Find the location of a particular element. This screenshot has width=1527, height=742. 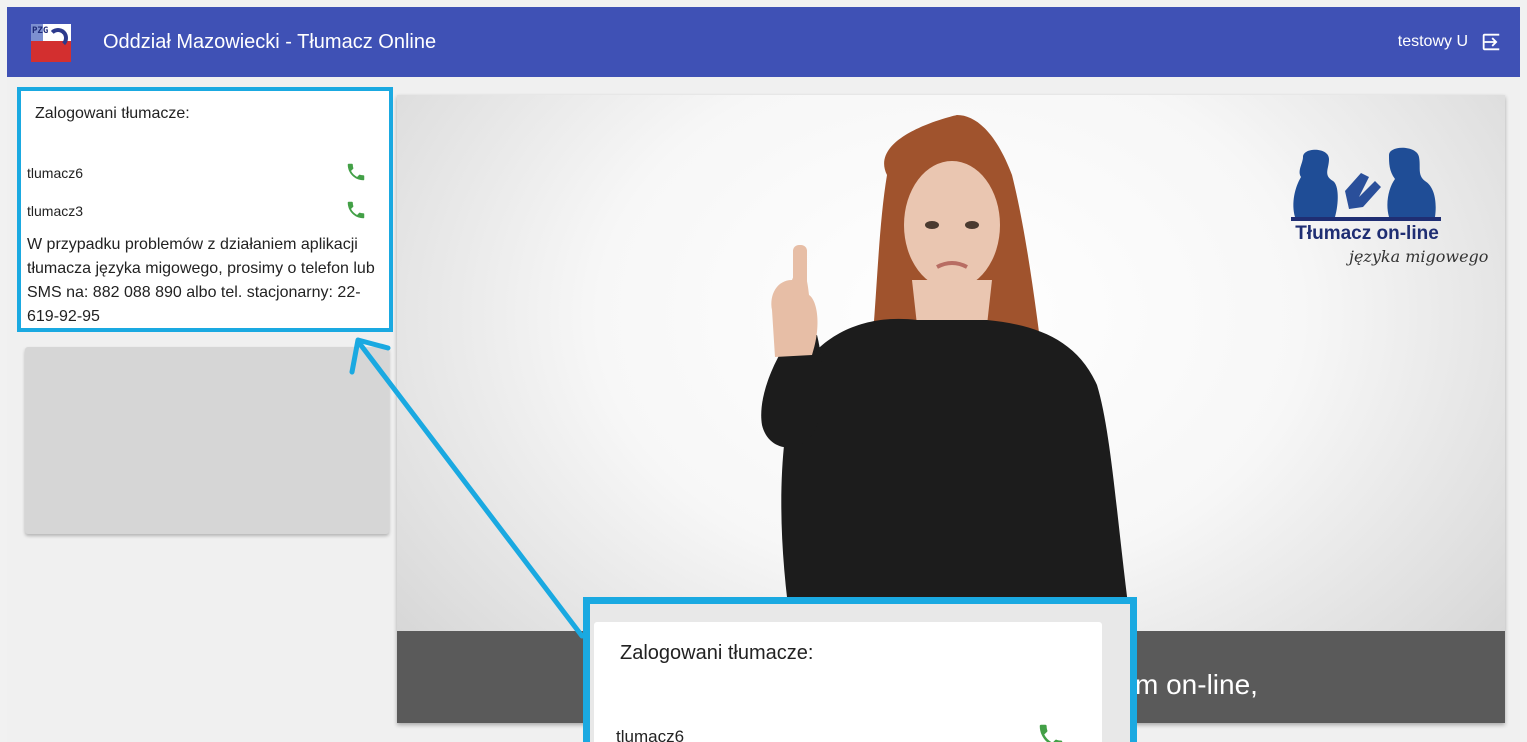

zoom-callout: Zalogowani tłumacze: tlumacz6 is located at coordinates (860, 669).